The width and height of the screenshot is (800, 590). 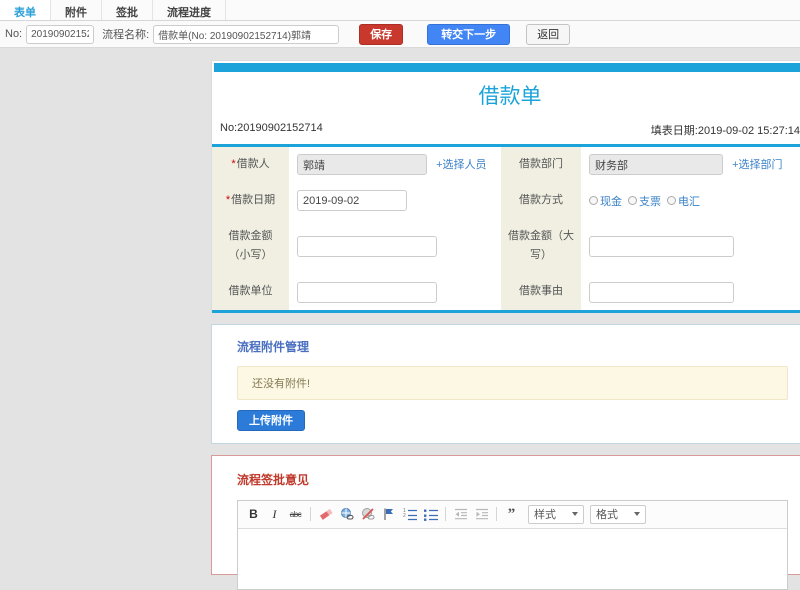 What do you see at coordinates (725, 131) in the screenshot?
I see `form-date-text: 填表日期:2019-09-02 15:27:14` at bounding box center [725, 131].